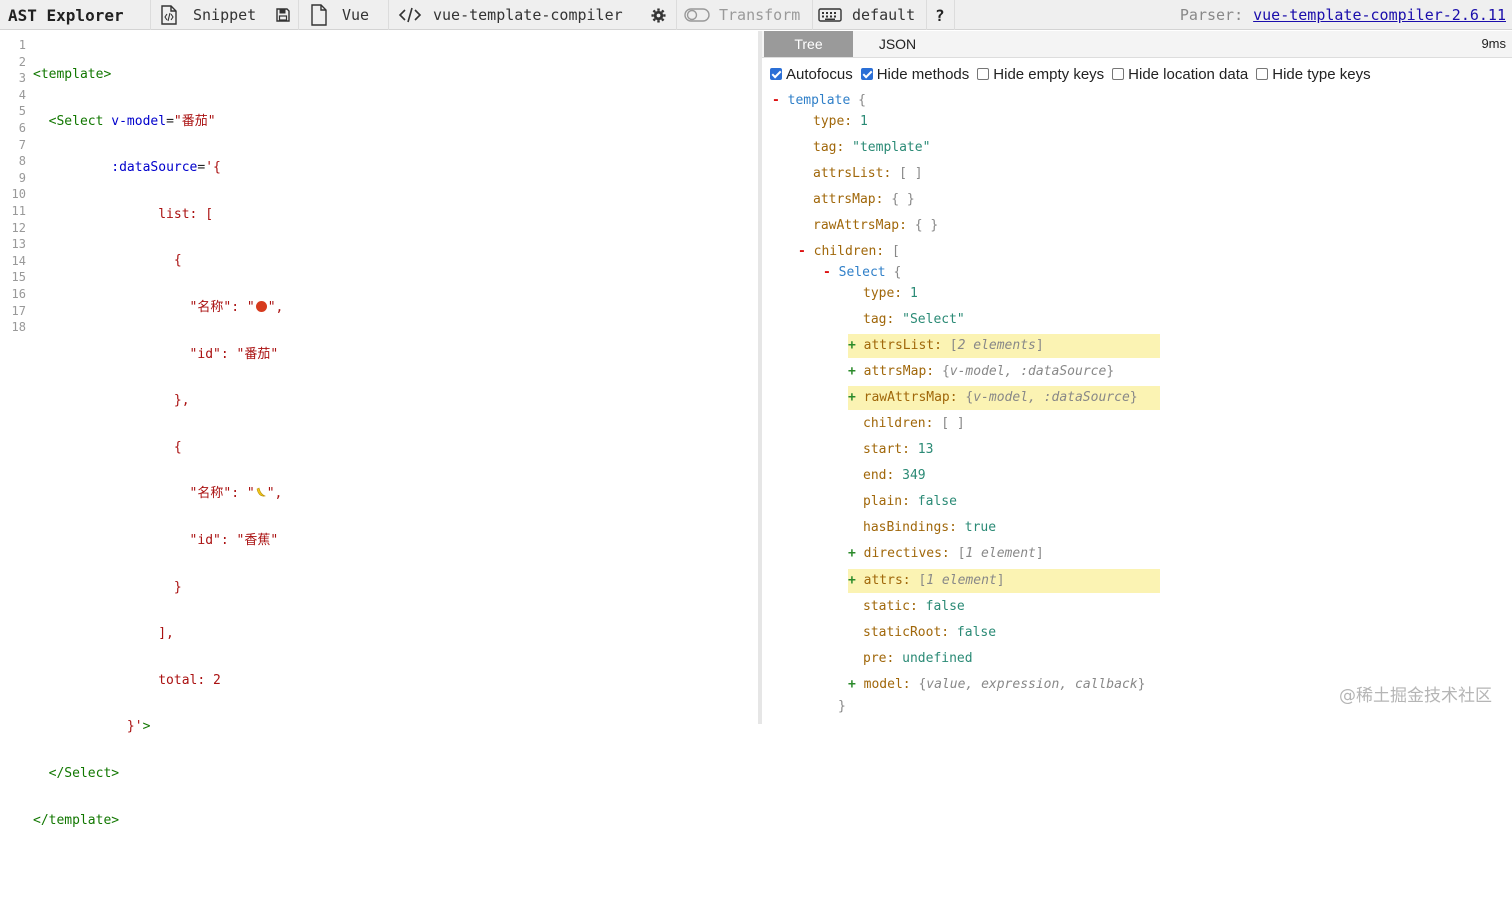 The image size is (1512, 906). What do you see at coordinates (867, 74) in the screenshot?
I see `hide-methods-checkbox` at bounding box center [867, 74].